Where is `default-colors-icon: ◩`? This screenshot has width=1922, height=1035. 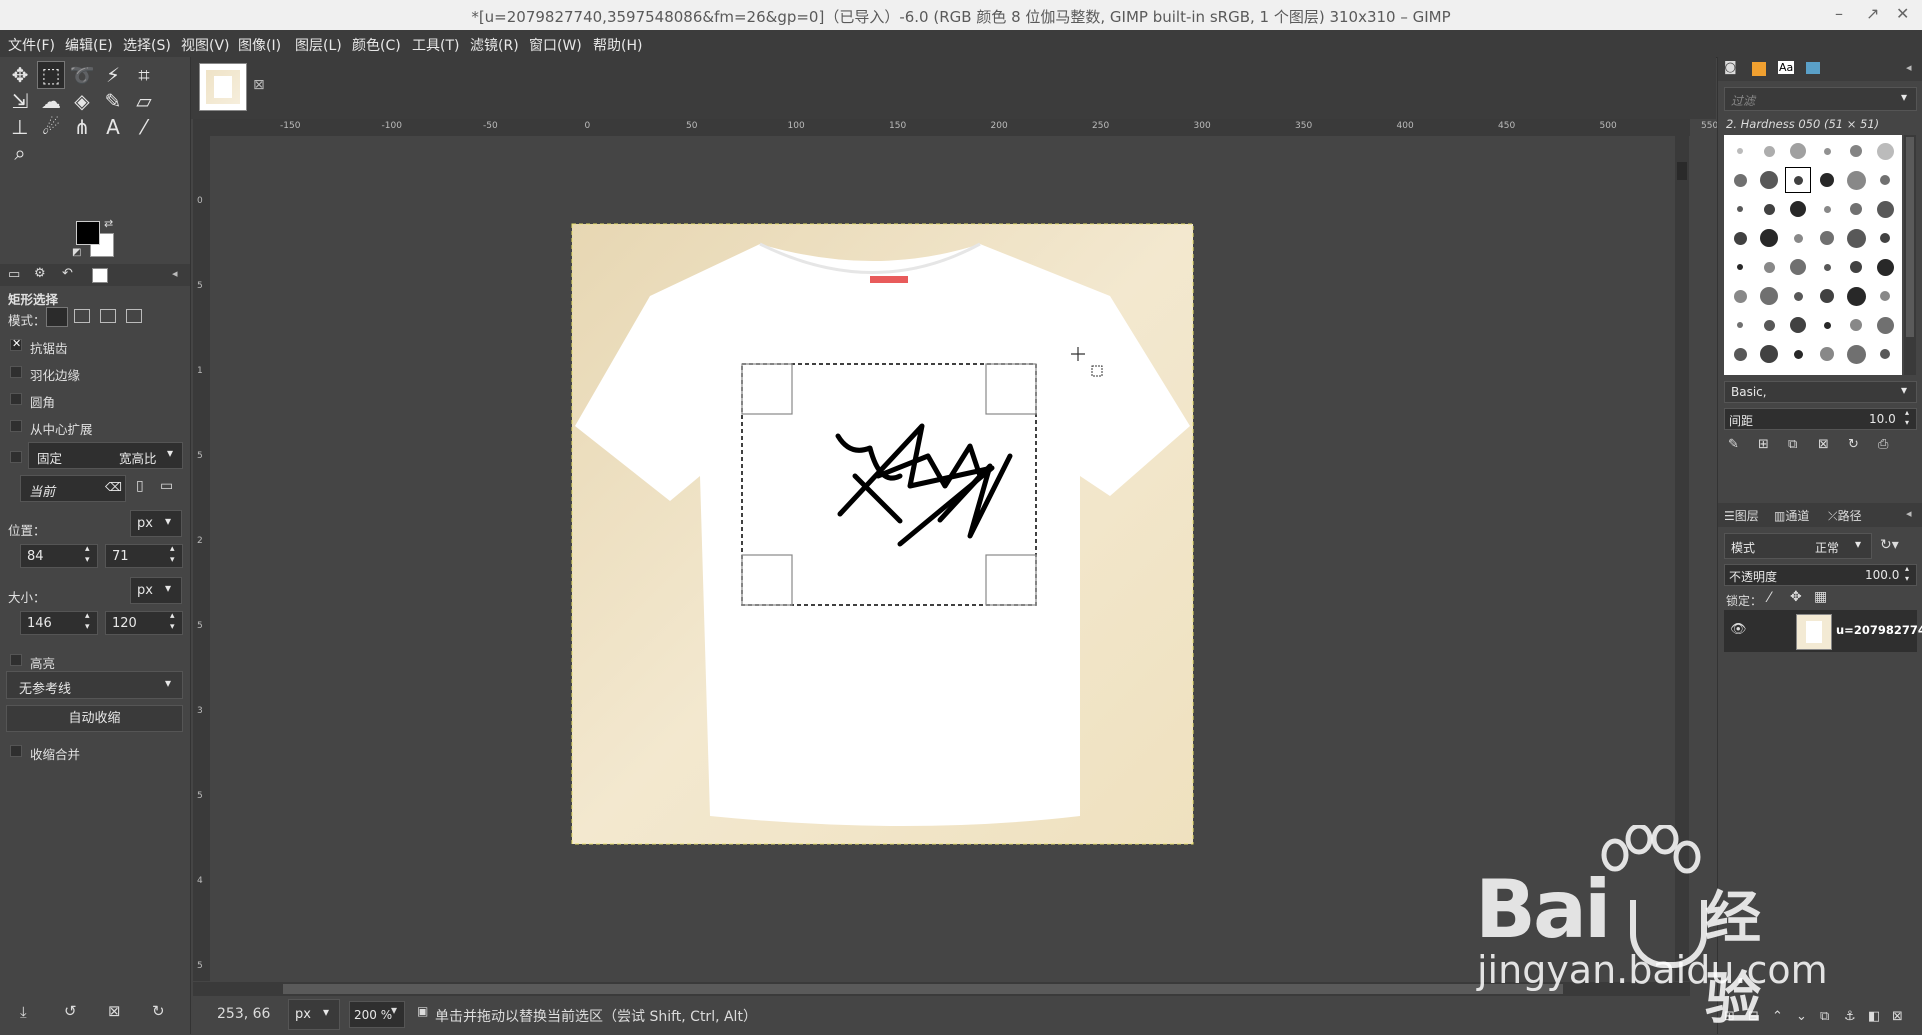
default-colors-icon: ◩ is located at coordinates (76, 252).